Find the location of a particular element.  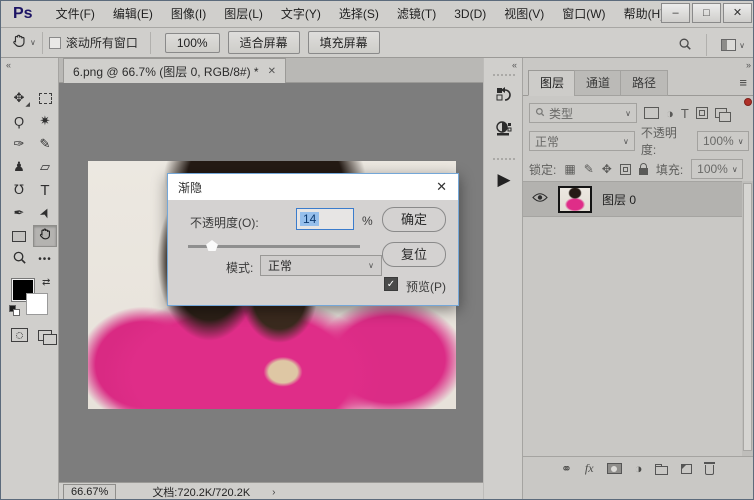

ps-logo: Ps is located at coordinates (23, 13).